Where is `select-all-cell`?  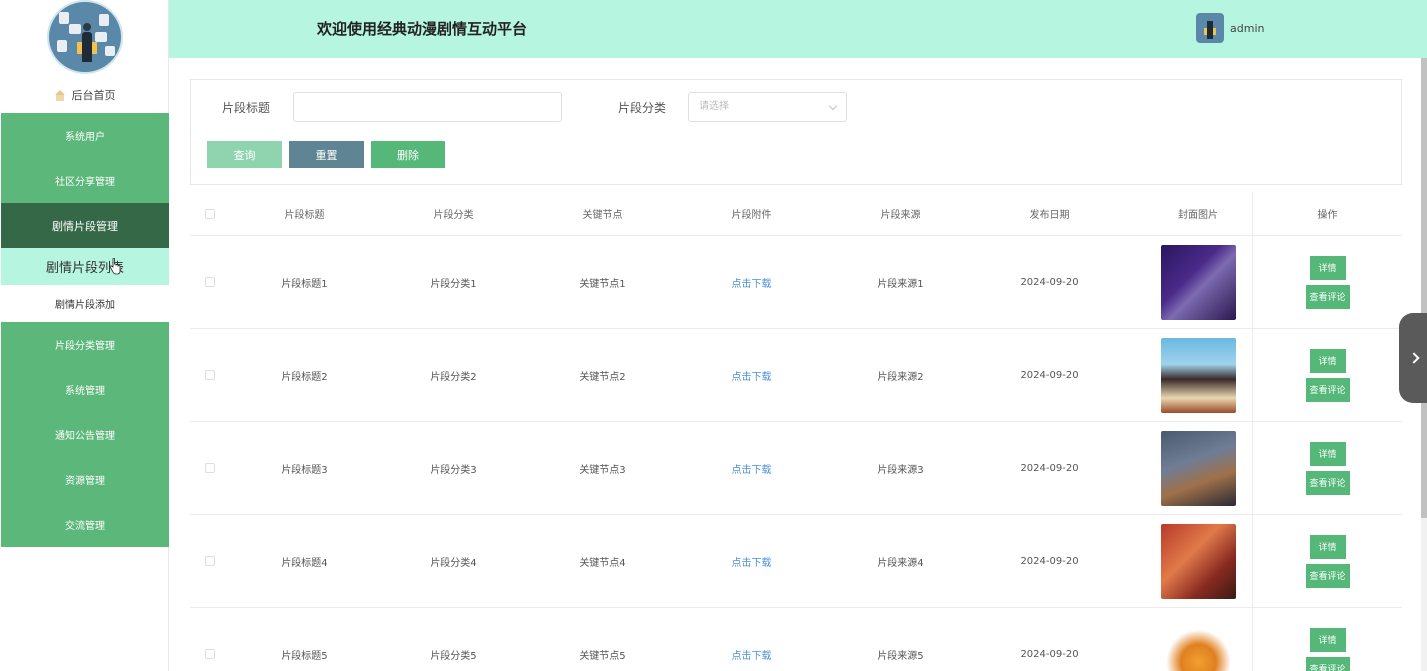 select-all-cell is located at coordinates (210, 213).